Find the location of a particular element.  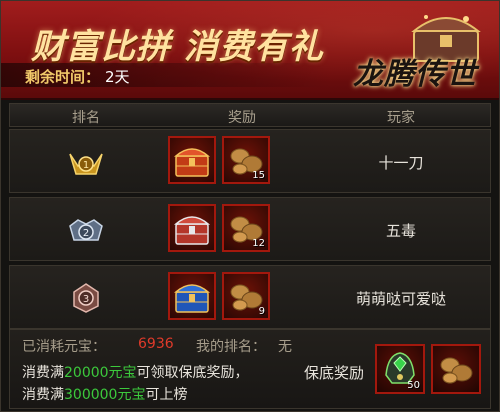

header-reward: 奖励 is located at coordinates (242, 118).